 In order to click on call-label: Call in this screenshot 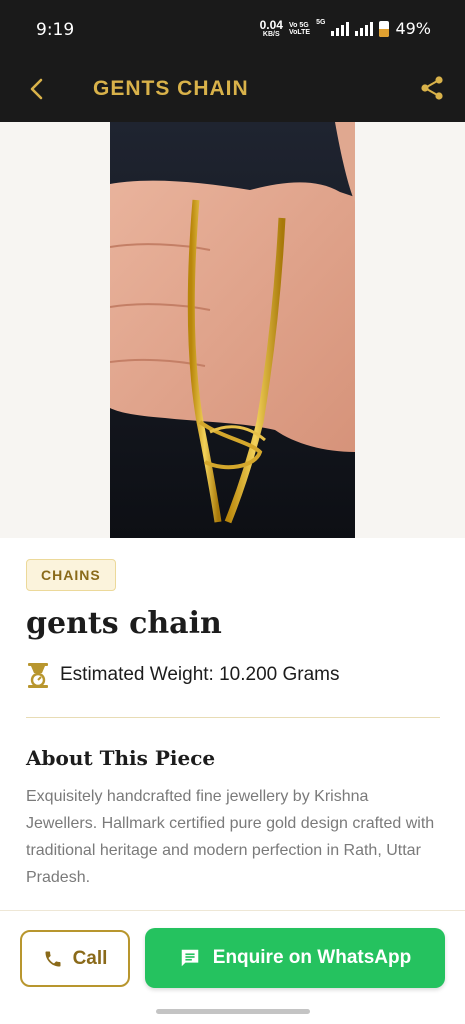, I will do `click(90, 958)`.